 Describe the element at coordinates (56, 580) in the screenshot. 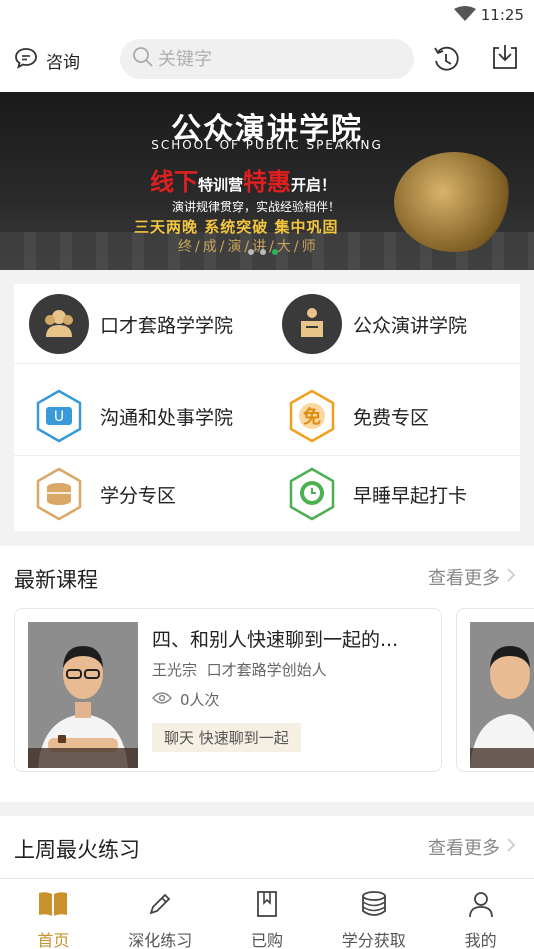

I see `section-title: 最新课程` at that location.